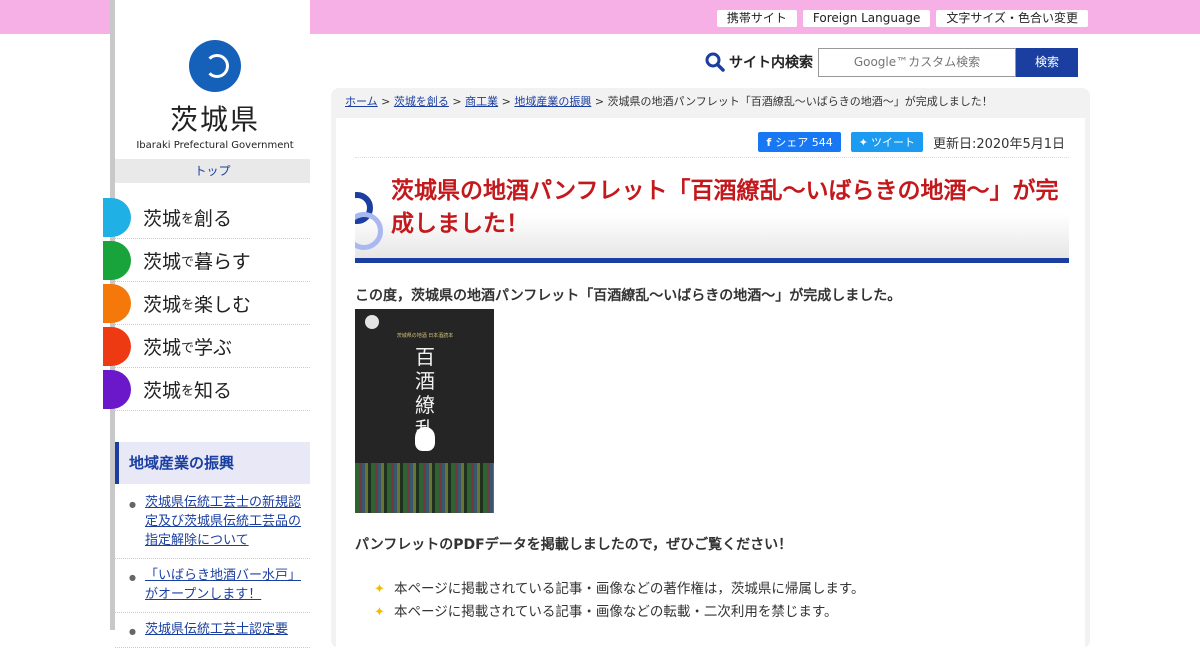 The image size is (1200, 658). I want to click on nav-item-create: 茨城を創る, so click(206, 217).